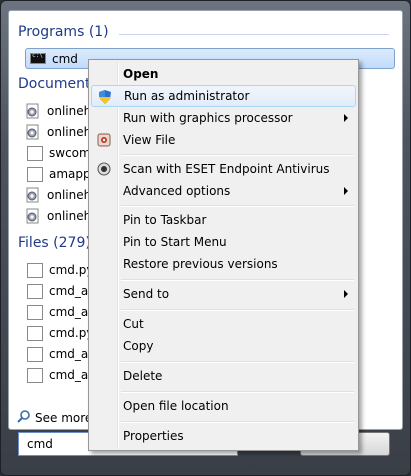 The image size is (411, 476). I want to click on menu-item-advanced-options: Advanced options, so click(223, 191).